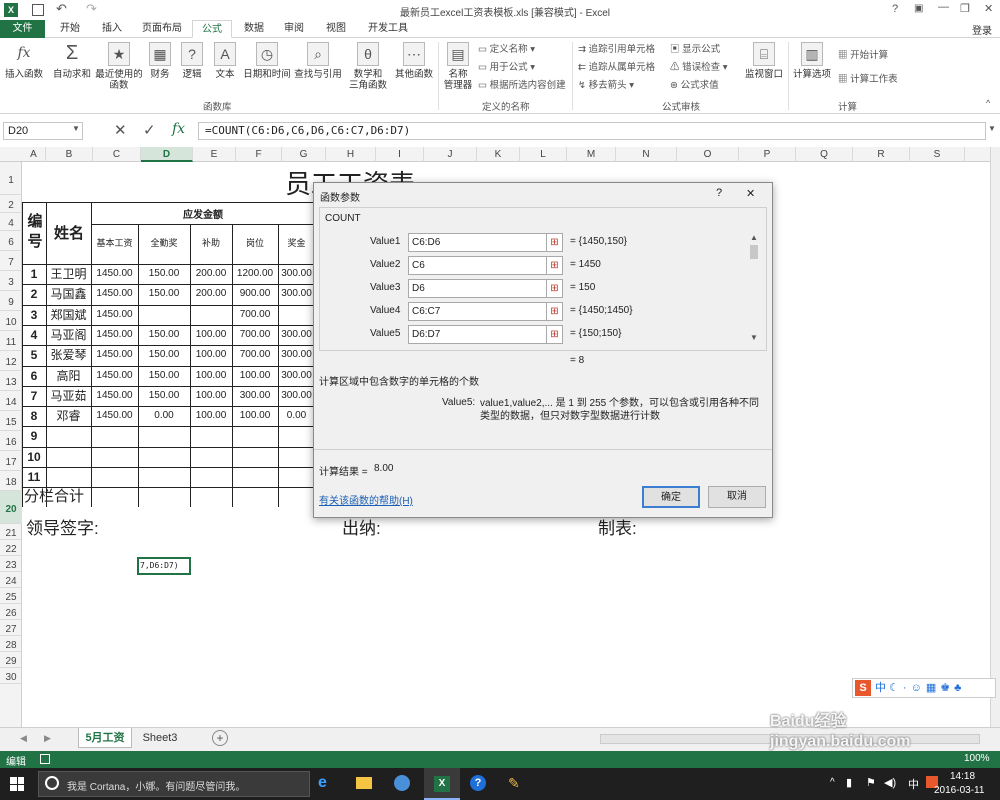  What do you see at coordinates (918, 8) in the screenshot?
I see `ribbon-display-icon: ▣` at bounding box center [918, 8].